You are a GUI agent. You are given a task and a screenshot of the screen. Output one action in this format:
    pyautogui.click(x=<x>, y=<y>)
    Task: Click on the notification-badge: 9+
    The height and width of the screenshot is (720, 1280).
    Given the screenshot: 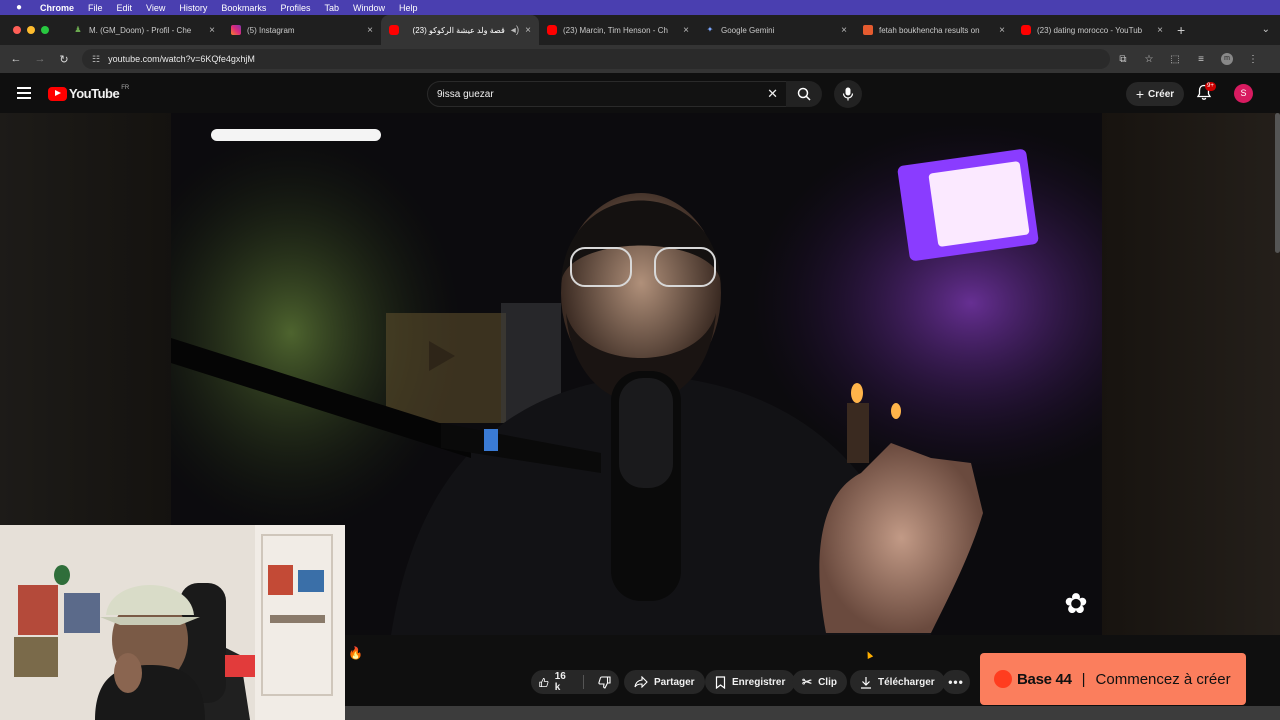 What is the action you would take?
    pyautogui.click(x=1210, y=86)
    